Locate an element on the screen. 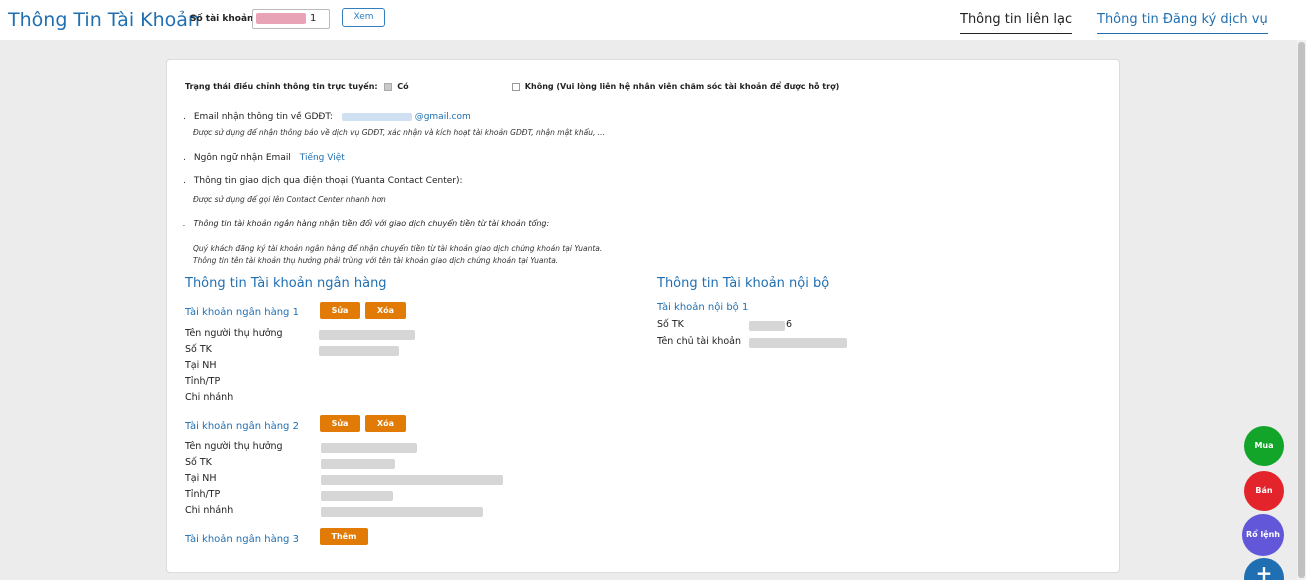 The image size is (1306, 580). bank-account-2-edit-button: Sửa is located at coordinates (340, 423).